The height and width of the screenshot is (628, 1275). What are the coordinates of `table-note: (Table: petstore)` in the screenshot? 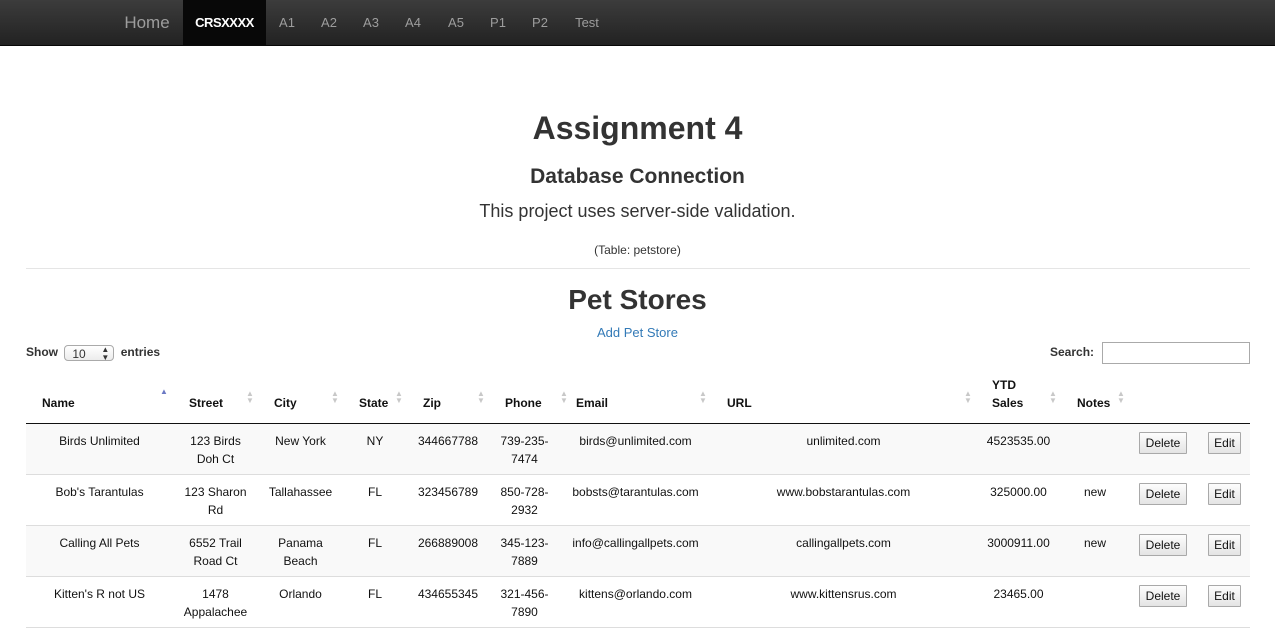 It's located at (637, 250).